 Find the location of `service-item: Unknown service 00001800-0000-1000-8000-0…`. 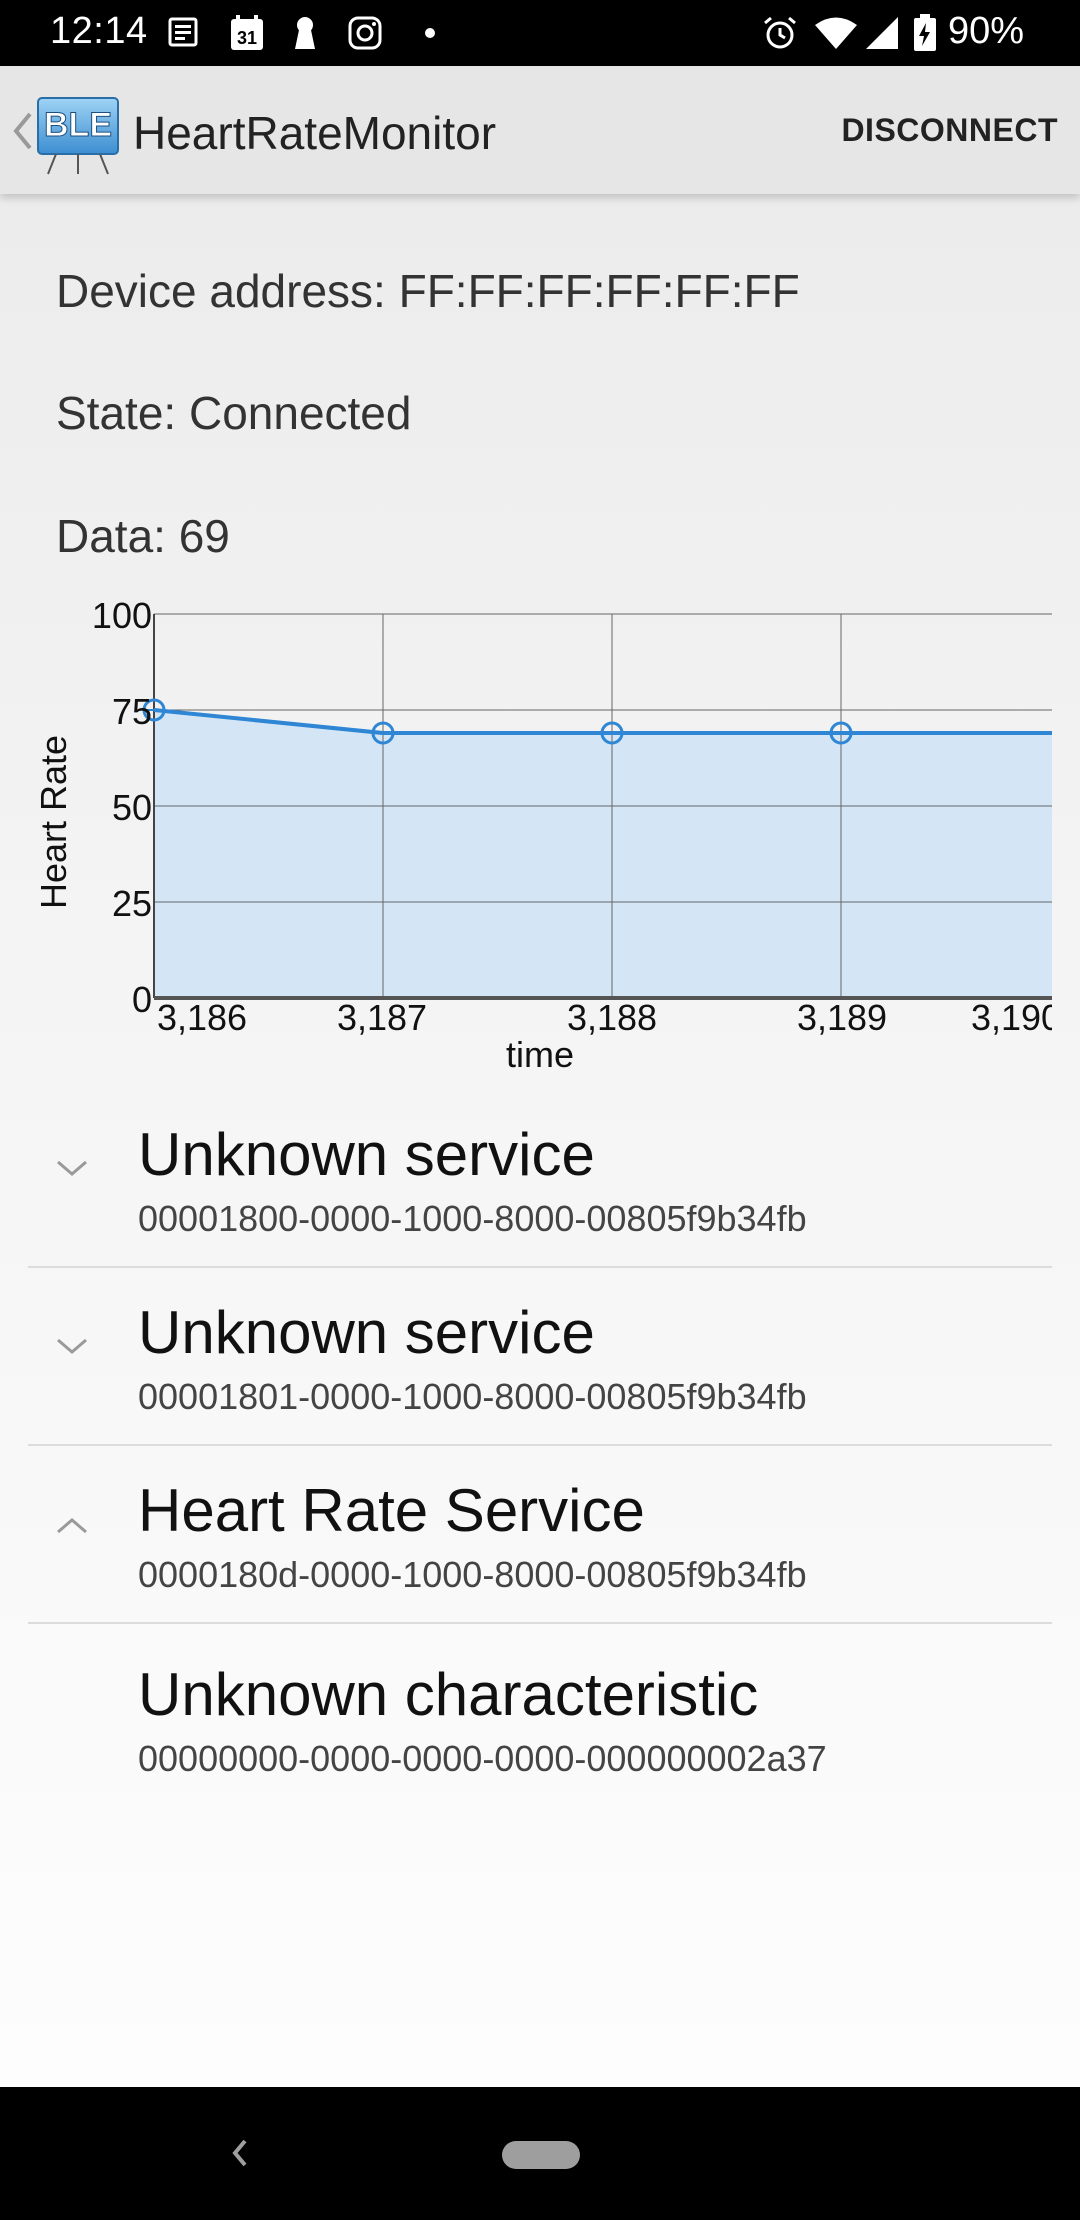

service-item: Unknown service 00001800-0000-1000-8000-0… is located at coordinates (540, 1187).